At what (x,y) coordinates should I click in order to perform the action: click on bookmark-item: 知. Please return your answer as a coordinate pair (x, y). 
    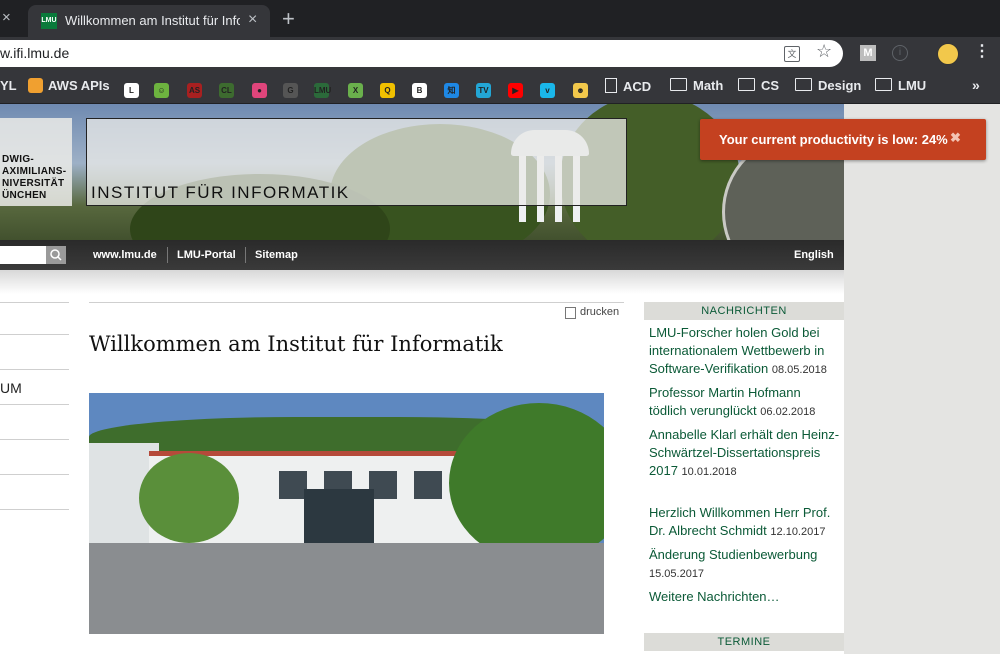
    Looking at the image, I should click on (454, 88).